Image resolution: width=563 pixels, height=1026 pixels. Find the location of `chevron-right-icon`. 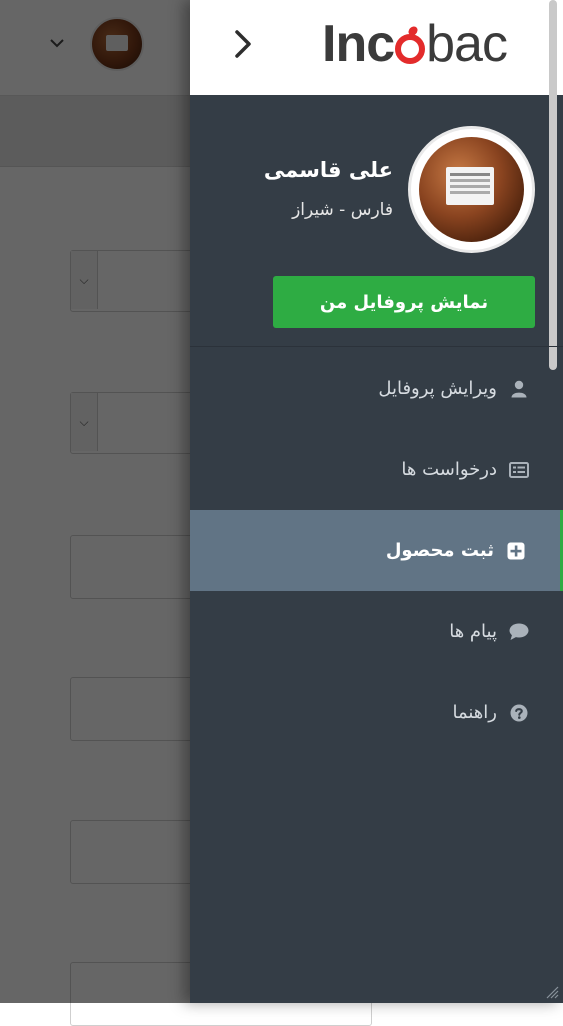

chevron-right-icon is located at coordinates (243, 44).